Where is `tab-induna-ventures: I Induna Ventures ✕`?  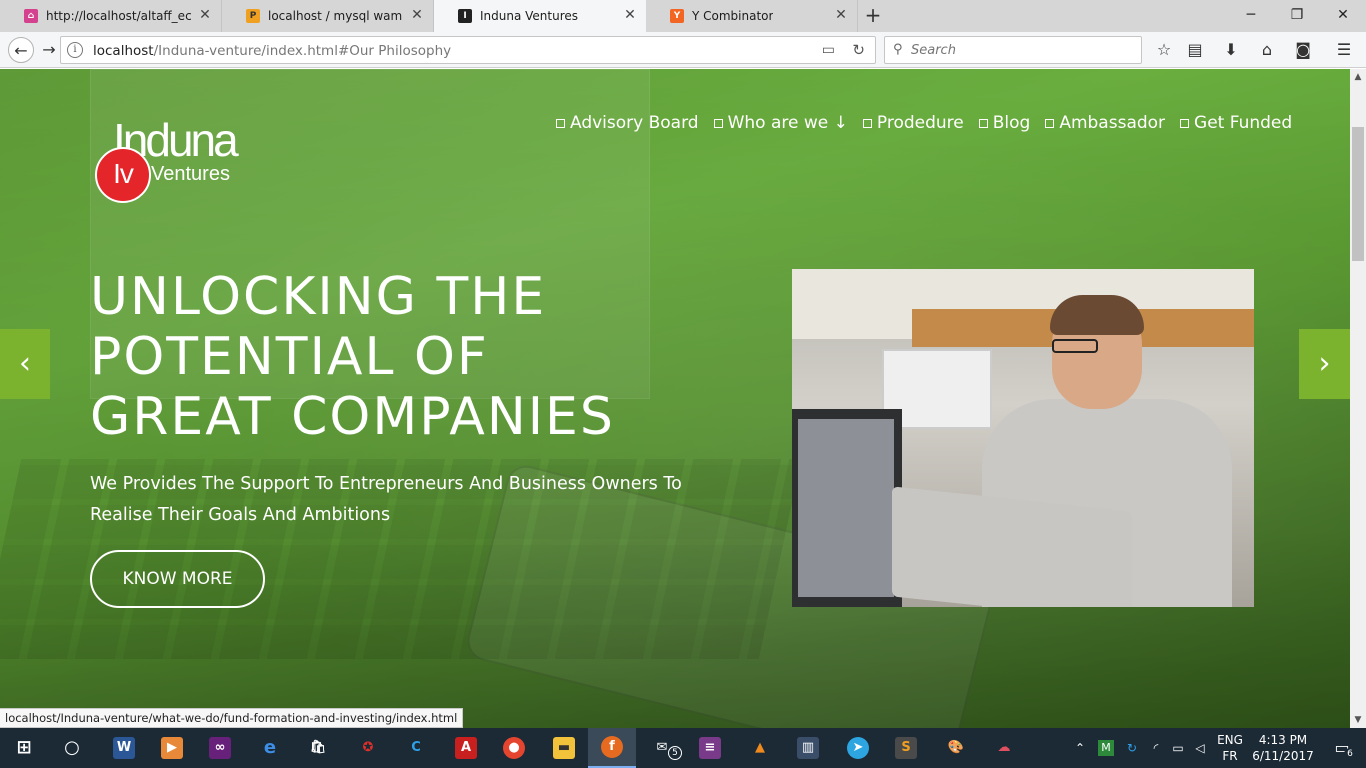
tab-induna-ventures: I Induna Ventures ✕ is located at coordinates (540, 16).